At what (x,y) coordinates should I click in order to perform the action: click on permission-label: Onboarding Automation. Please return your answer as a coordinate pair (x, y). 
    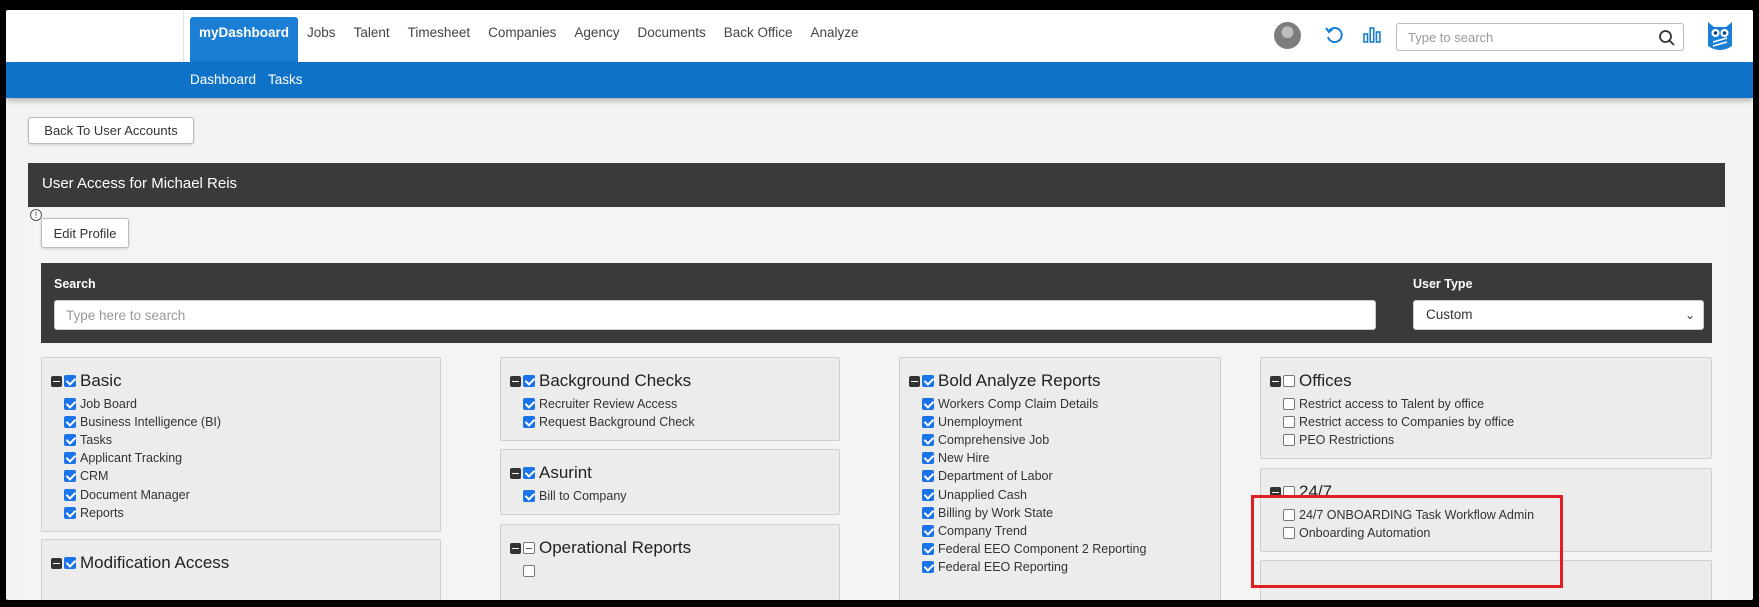
    Looking at the image, I should click on (1365, 533).